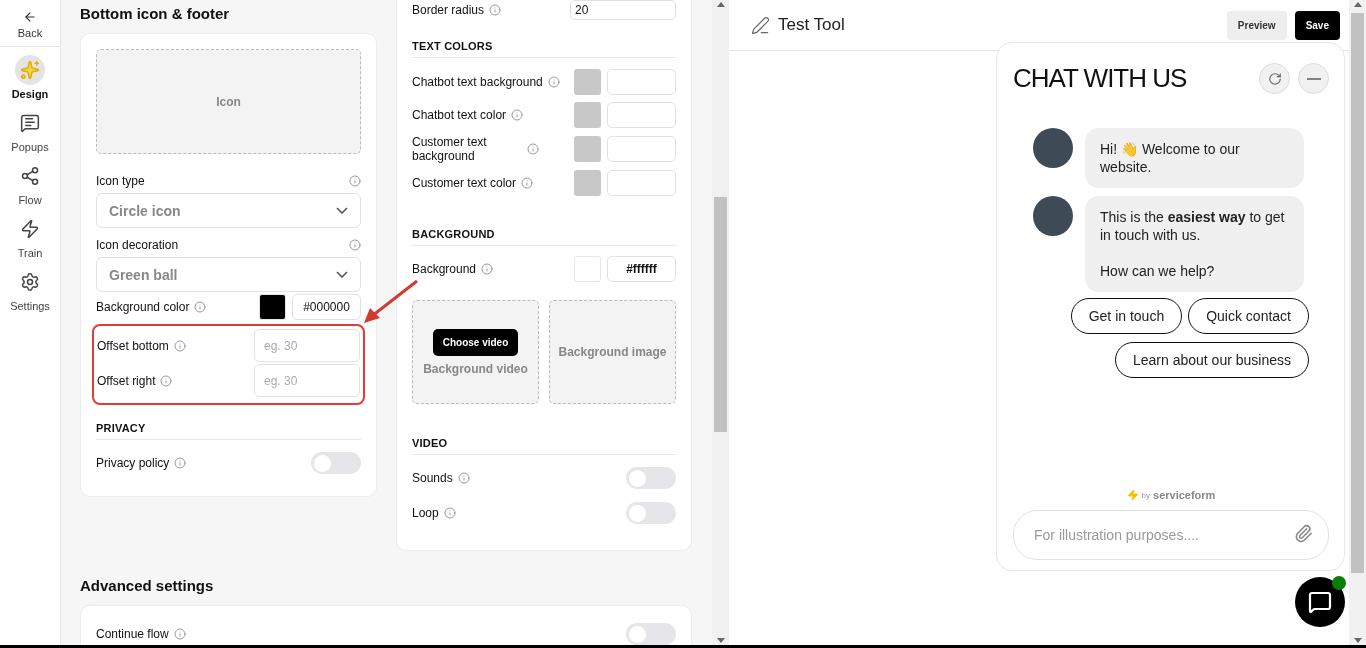 The width and height of the screenshot is (1366, 648). I want to click on refresh-icon, so click(1274, 78).